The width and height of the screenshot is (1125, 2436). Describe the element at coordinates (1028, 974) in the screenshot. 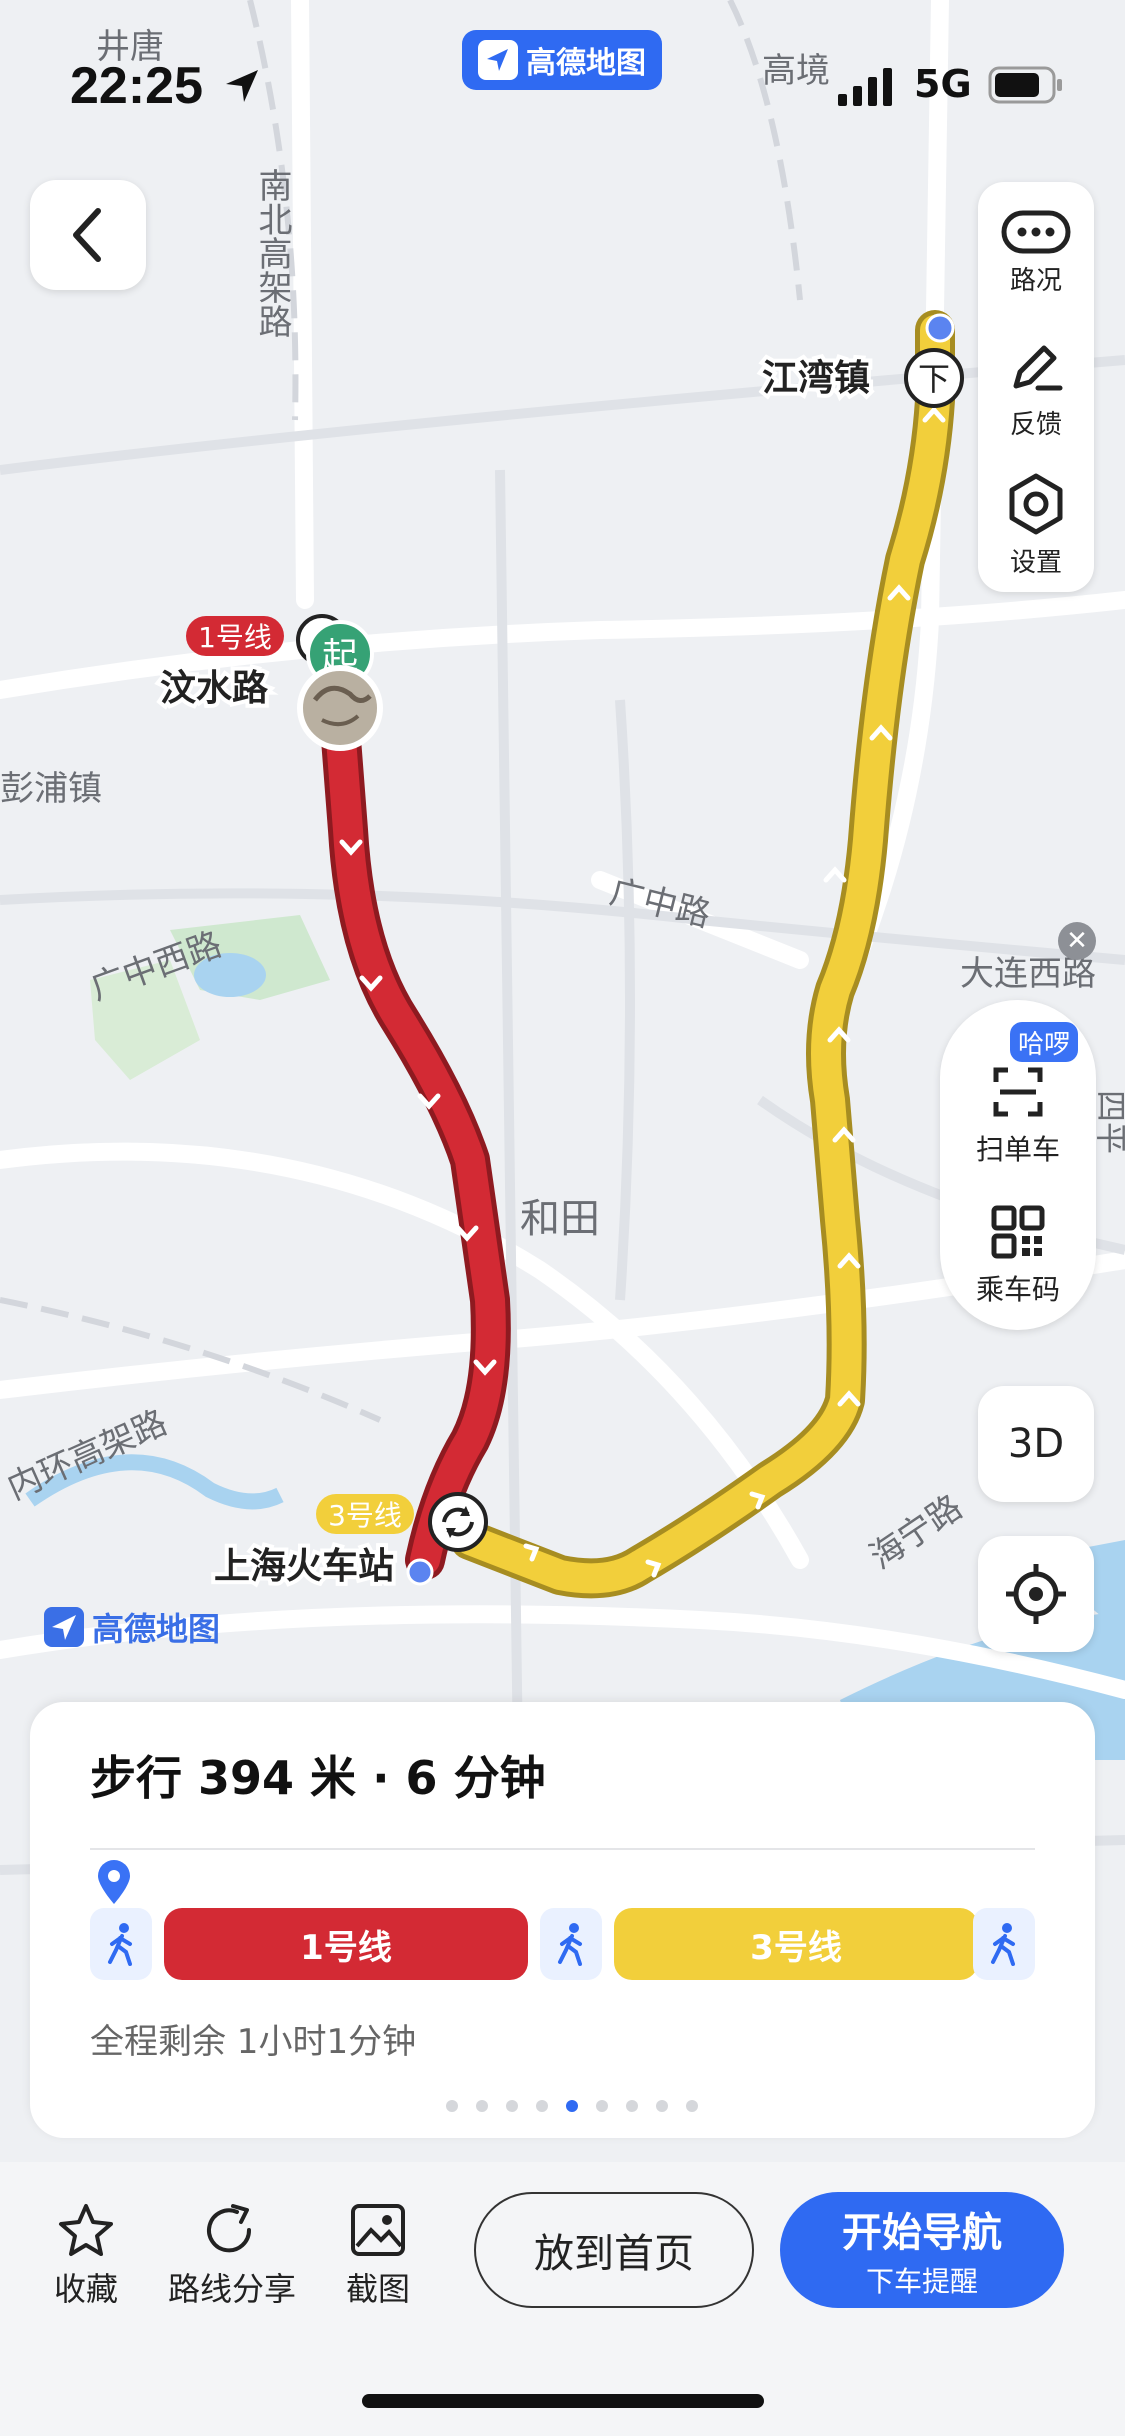

I see `label-dalian-west: 大连西路` at that location.